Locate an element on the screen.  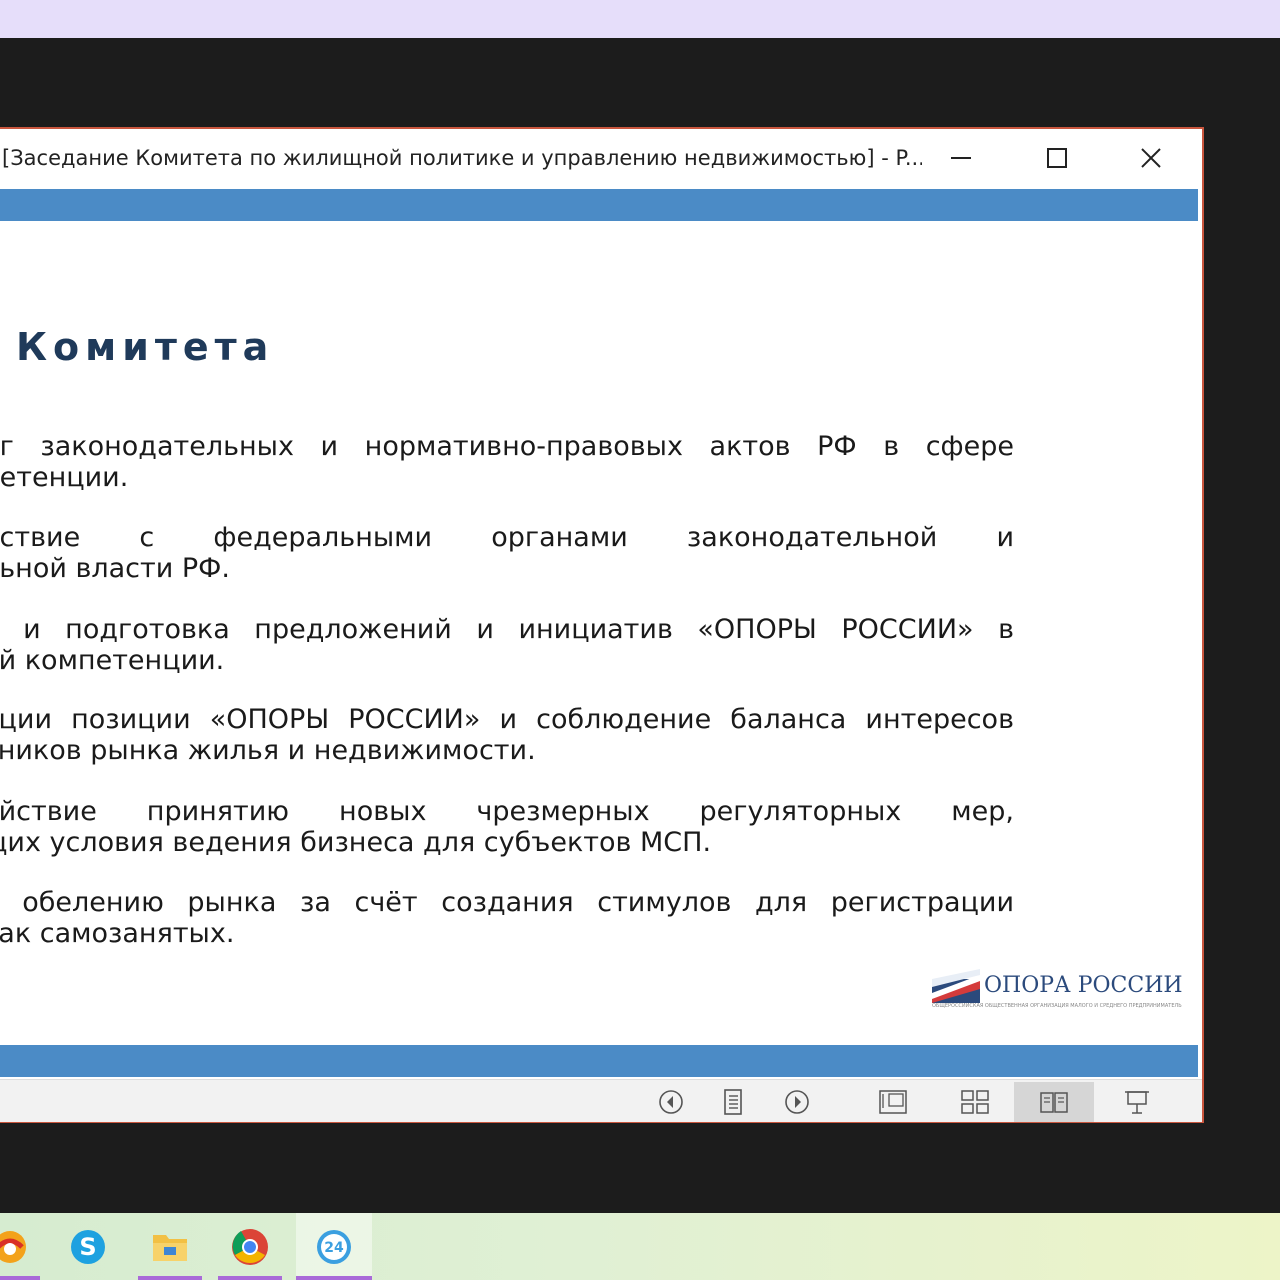
maximize-icon is located at coordinates (1057, 158).